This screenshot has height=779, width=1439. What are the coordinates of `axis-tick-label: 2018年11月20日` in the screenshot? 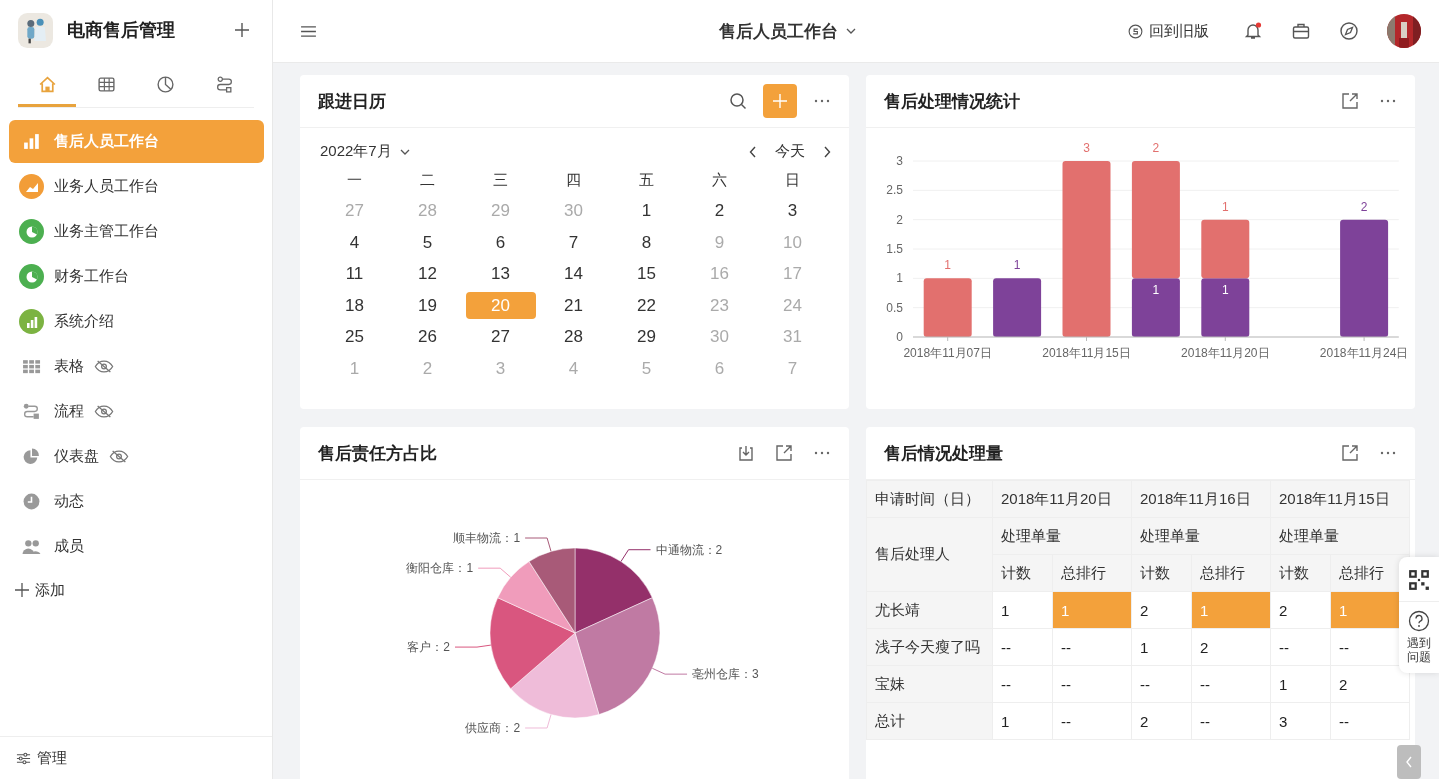 It's located at (1225, 353).